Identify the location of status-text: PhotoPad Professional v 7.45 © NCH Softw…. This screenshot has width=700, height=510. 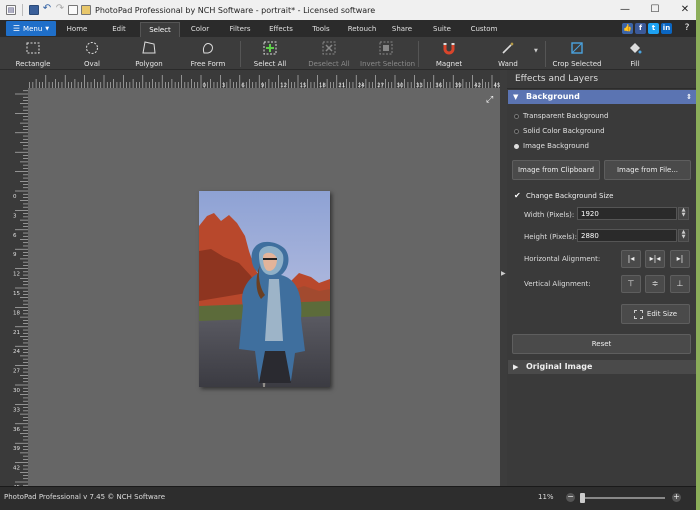
(84, 497).